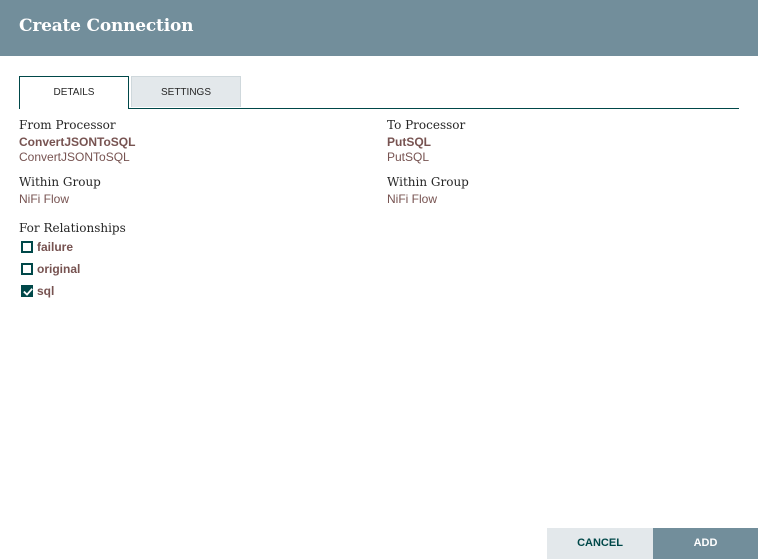 This screenshot has width=758, height=559. I want to click on to-group-value: NiFi Flow, so click(412, 199).